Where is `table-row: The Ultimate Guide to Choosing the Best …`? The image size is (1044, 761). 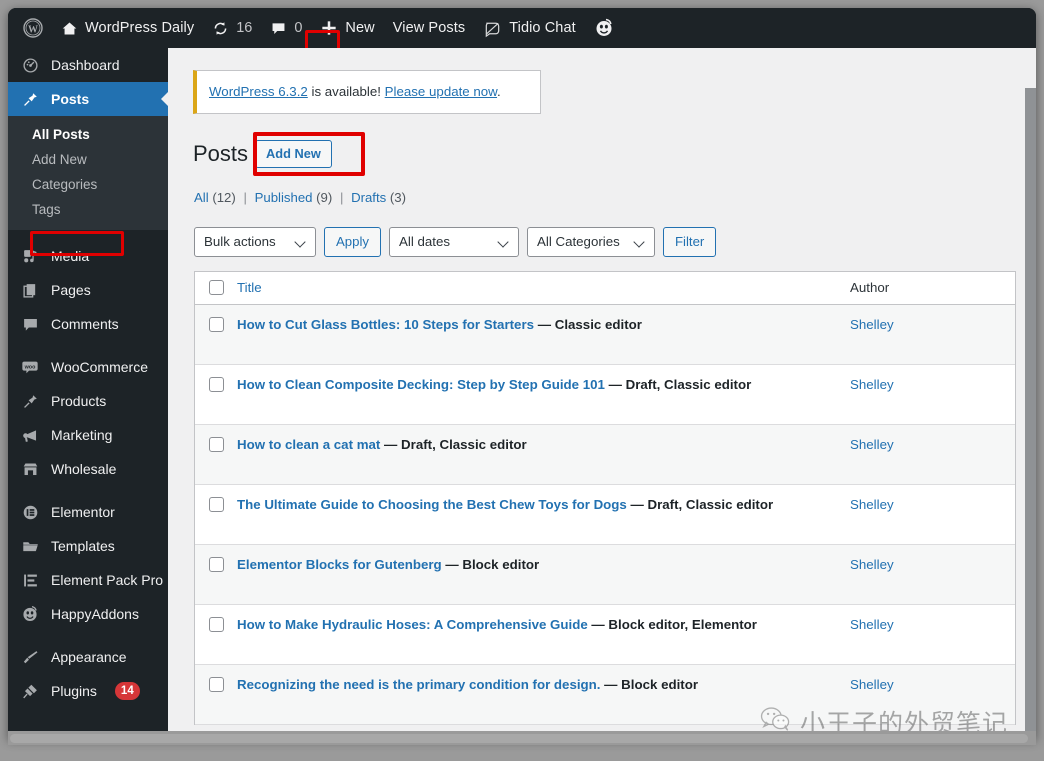 table-row: The Ultimate Guide to Choosing the Best … is located at coordinates (605, 515).